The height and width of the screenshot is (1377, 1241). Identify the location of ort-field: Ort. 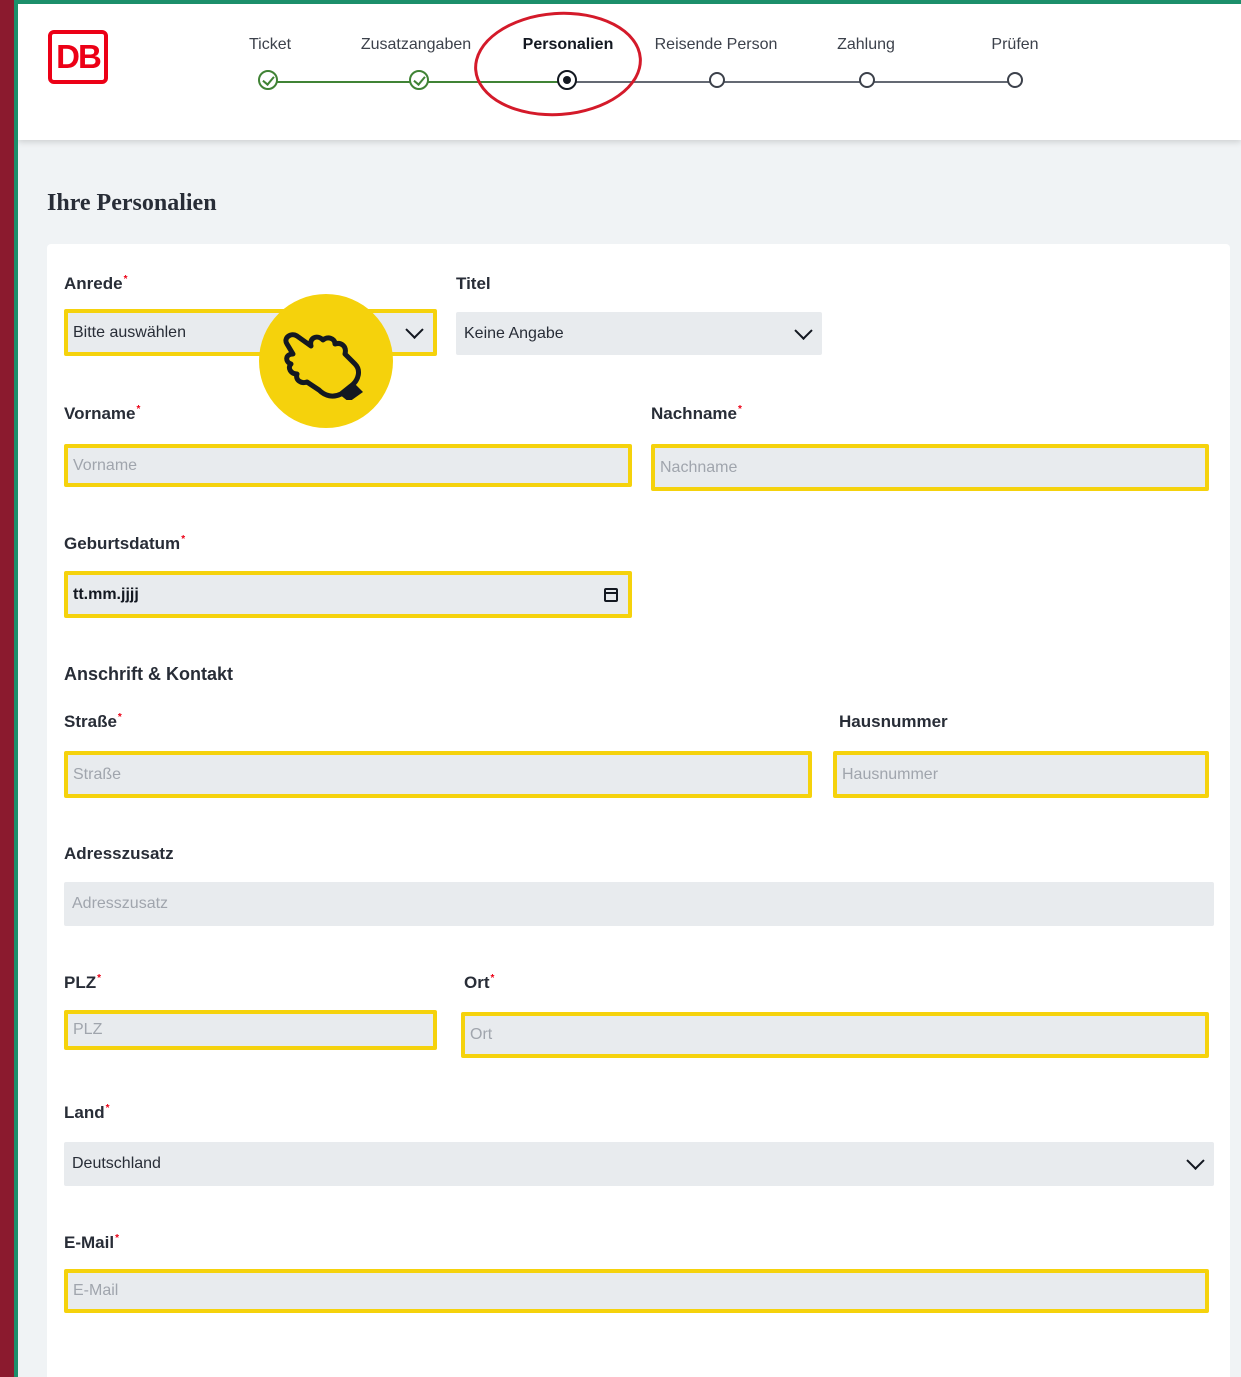
(835, 1035).